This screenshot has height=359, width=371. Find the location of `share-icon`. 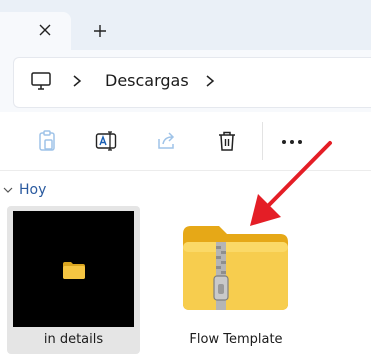

share-icon is located at coordinates (167, 141).